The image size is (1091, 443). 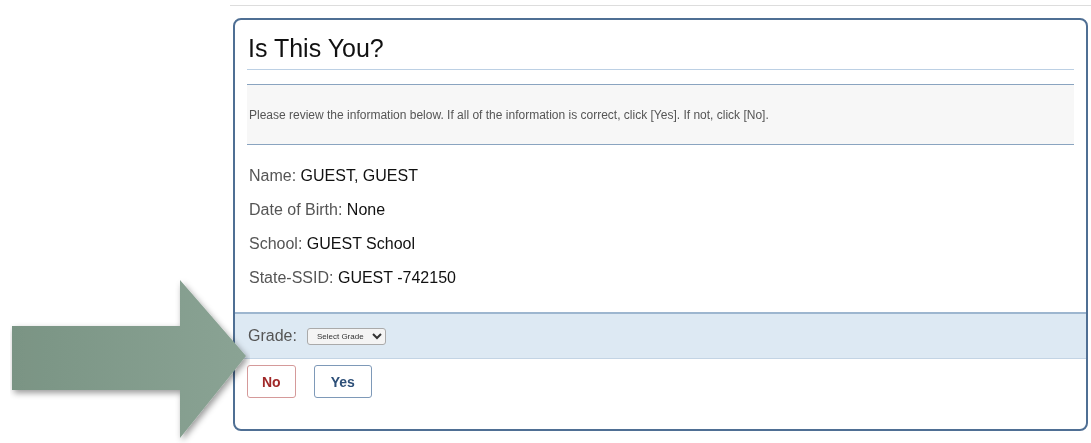 I want to click on grade-select: Select Grade, so click(x=346, y=336).